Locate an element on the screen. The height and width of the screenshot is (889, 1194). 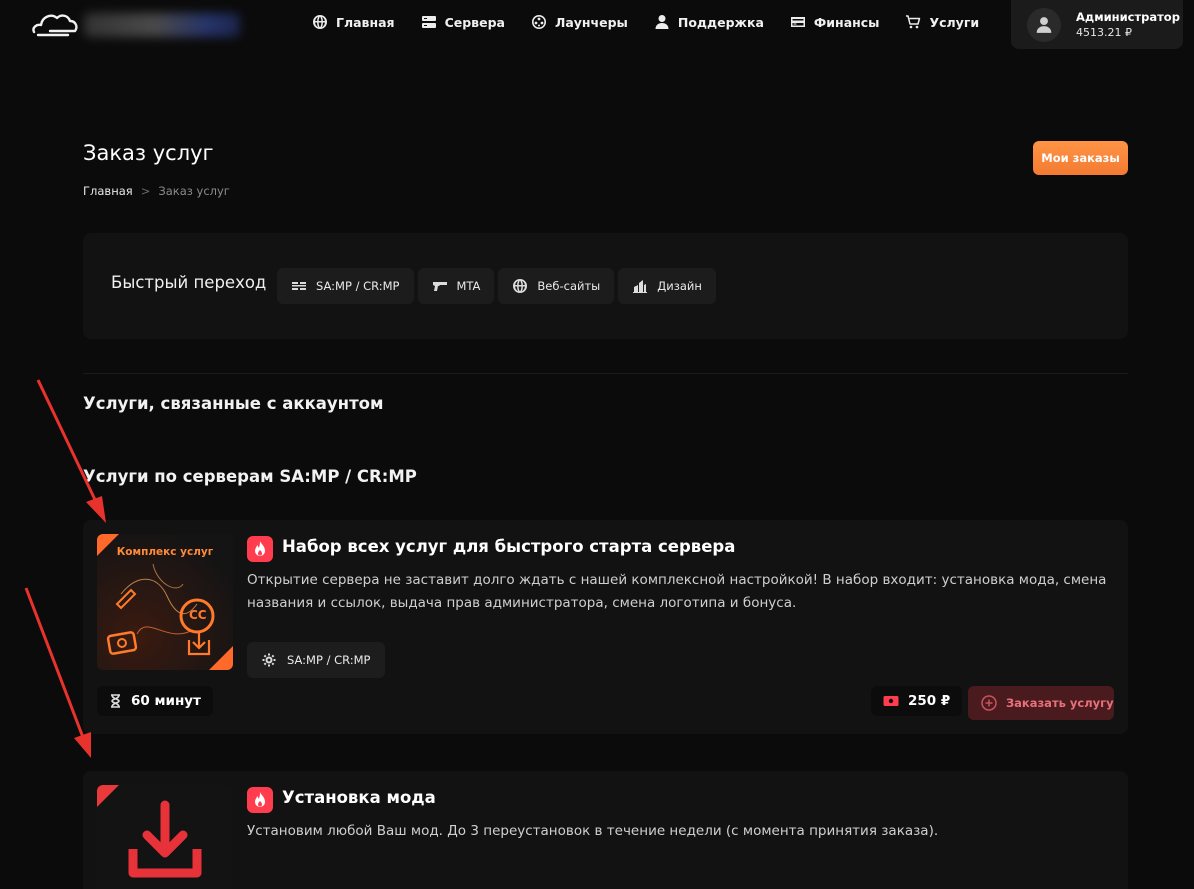
service-image-complex: Комплекс услуг CC is located at coordinates (165, 602).